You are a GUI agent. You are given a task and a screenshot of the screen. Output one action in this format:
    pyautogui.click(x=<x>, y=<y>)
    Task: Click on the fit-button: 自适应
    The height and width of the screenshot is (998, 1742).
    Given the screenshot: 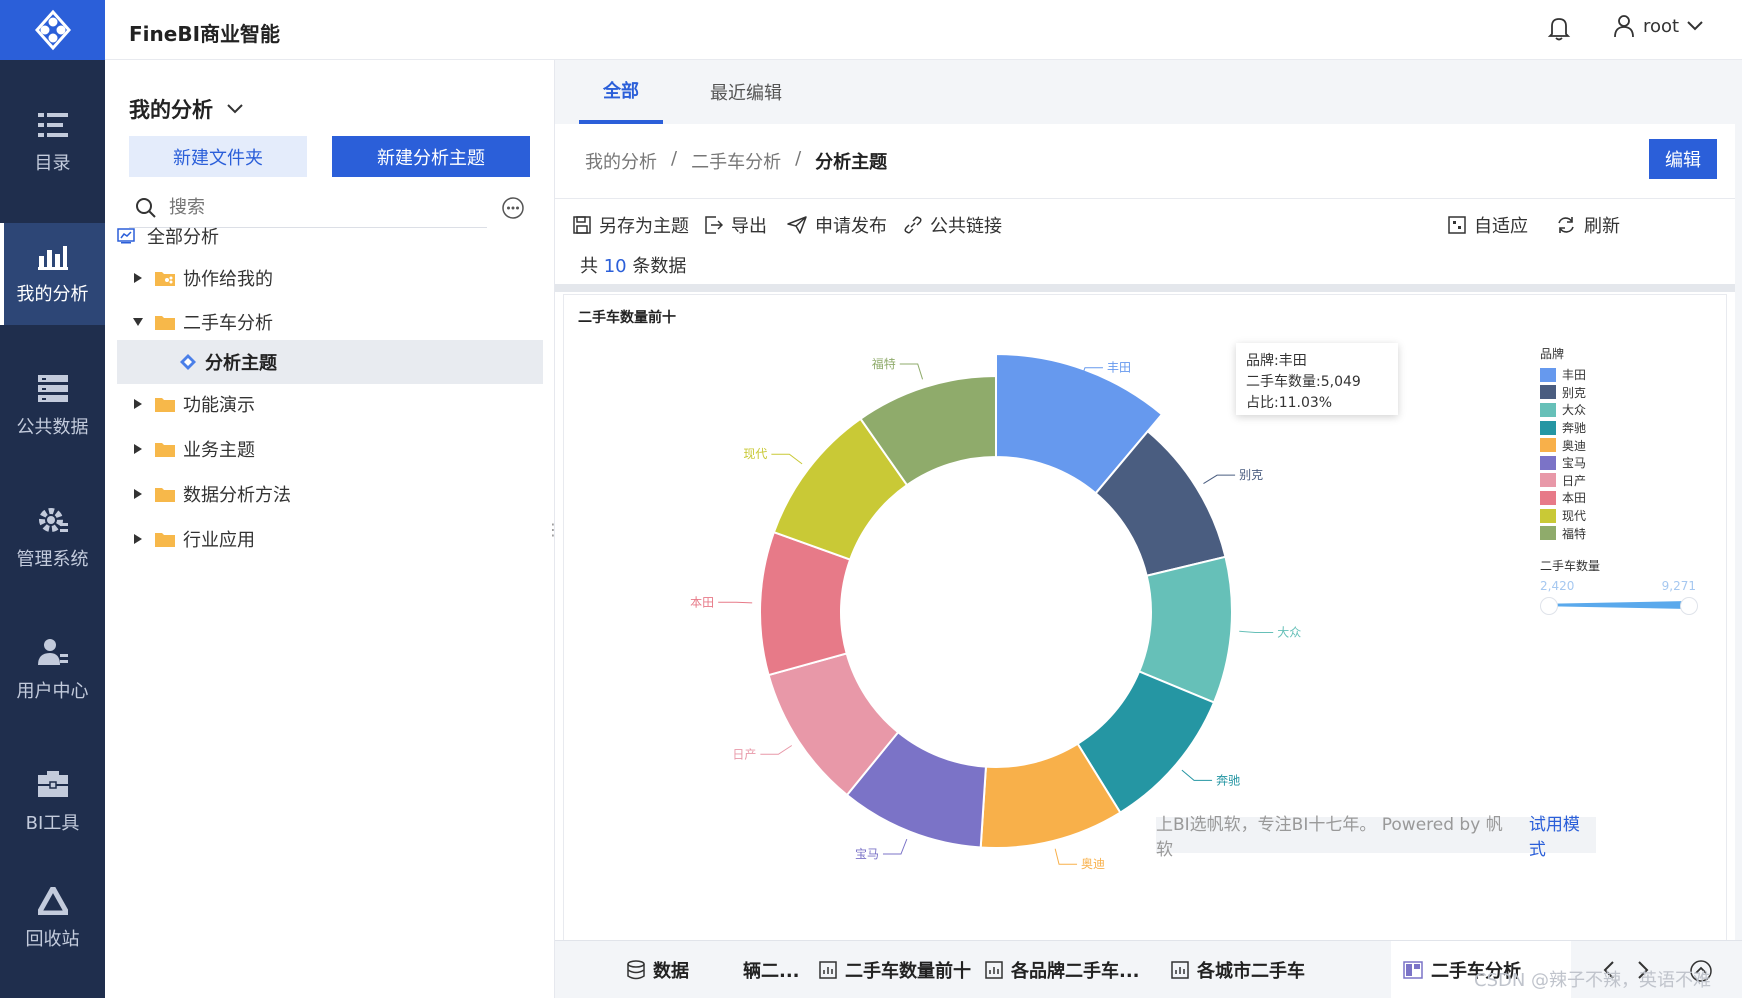 What is the action you would take?
    pyautogui.click(x=1488, y=225)
    